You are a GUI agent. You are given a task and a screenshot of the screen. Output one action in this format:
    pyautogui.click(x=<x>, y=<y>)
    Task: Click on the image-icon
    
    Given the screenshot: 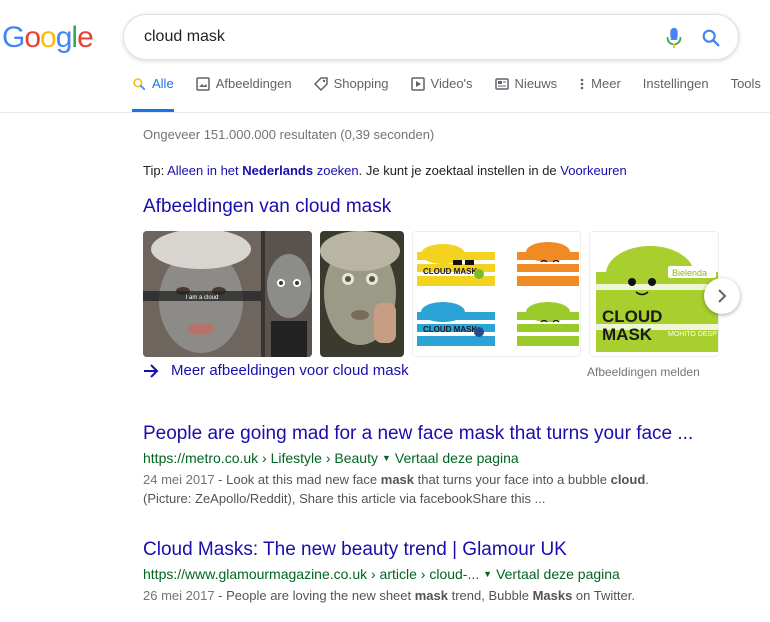 What is the action you would take?
    pyautogui.click(x=202, y=84)
    